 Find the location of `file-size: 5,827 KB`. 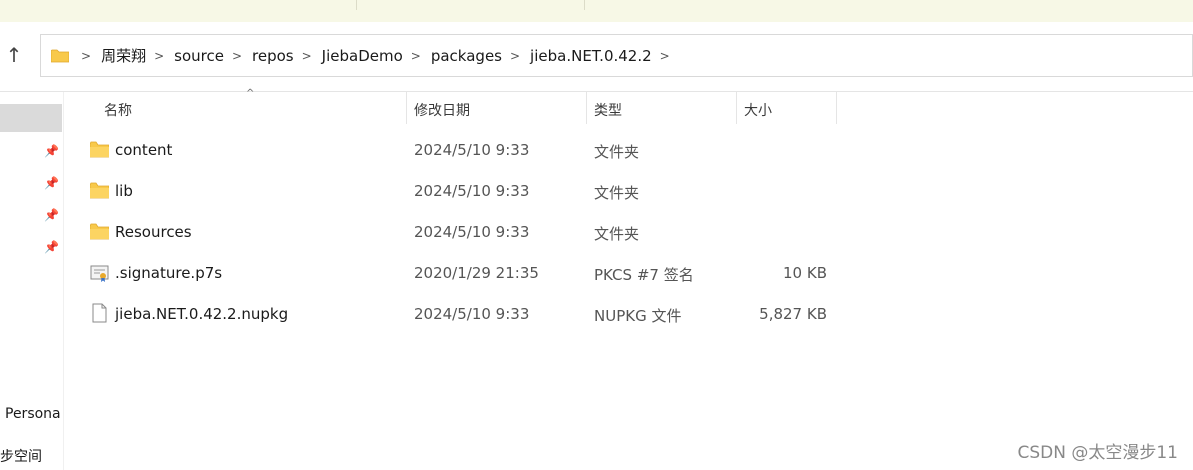

file-size: 5,827 KB is located at coordinates (793, 314).